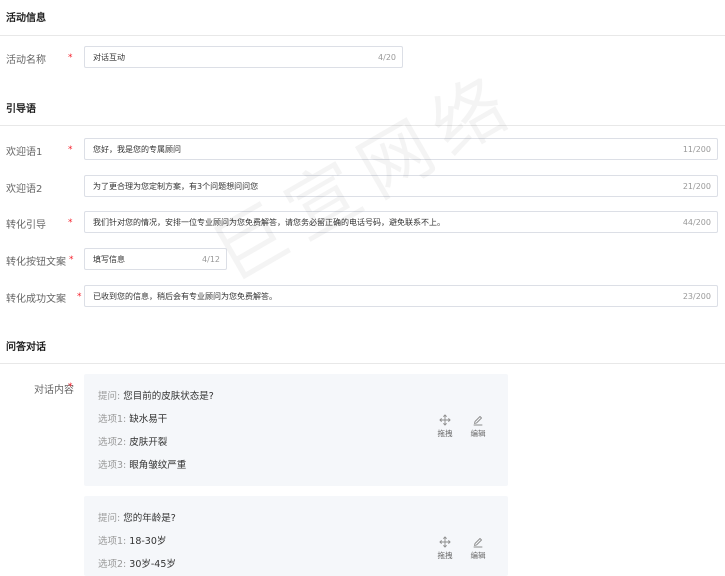 The height and width of the screenshot is (576, 725). What do you see at coordinates (168, 396) in the screenshot?
I see `question-text: 您目前的皮肤状态是?` at bounding box center [168, 396].